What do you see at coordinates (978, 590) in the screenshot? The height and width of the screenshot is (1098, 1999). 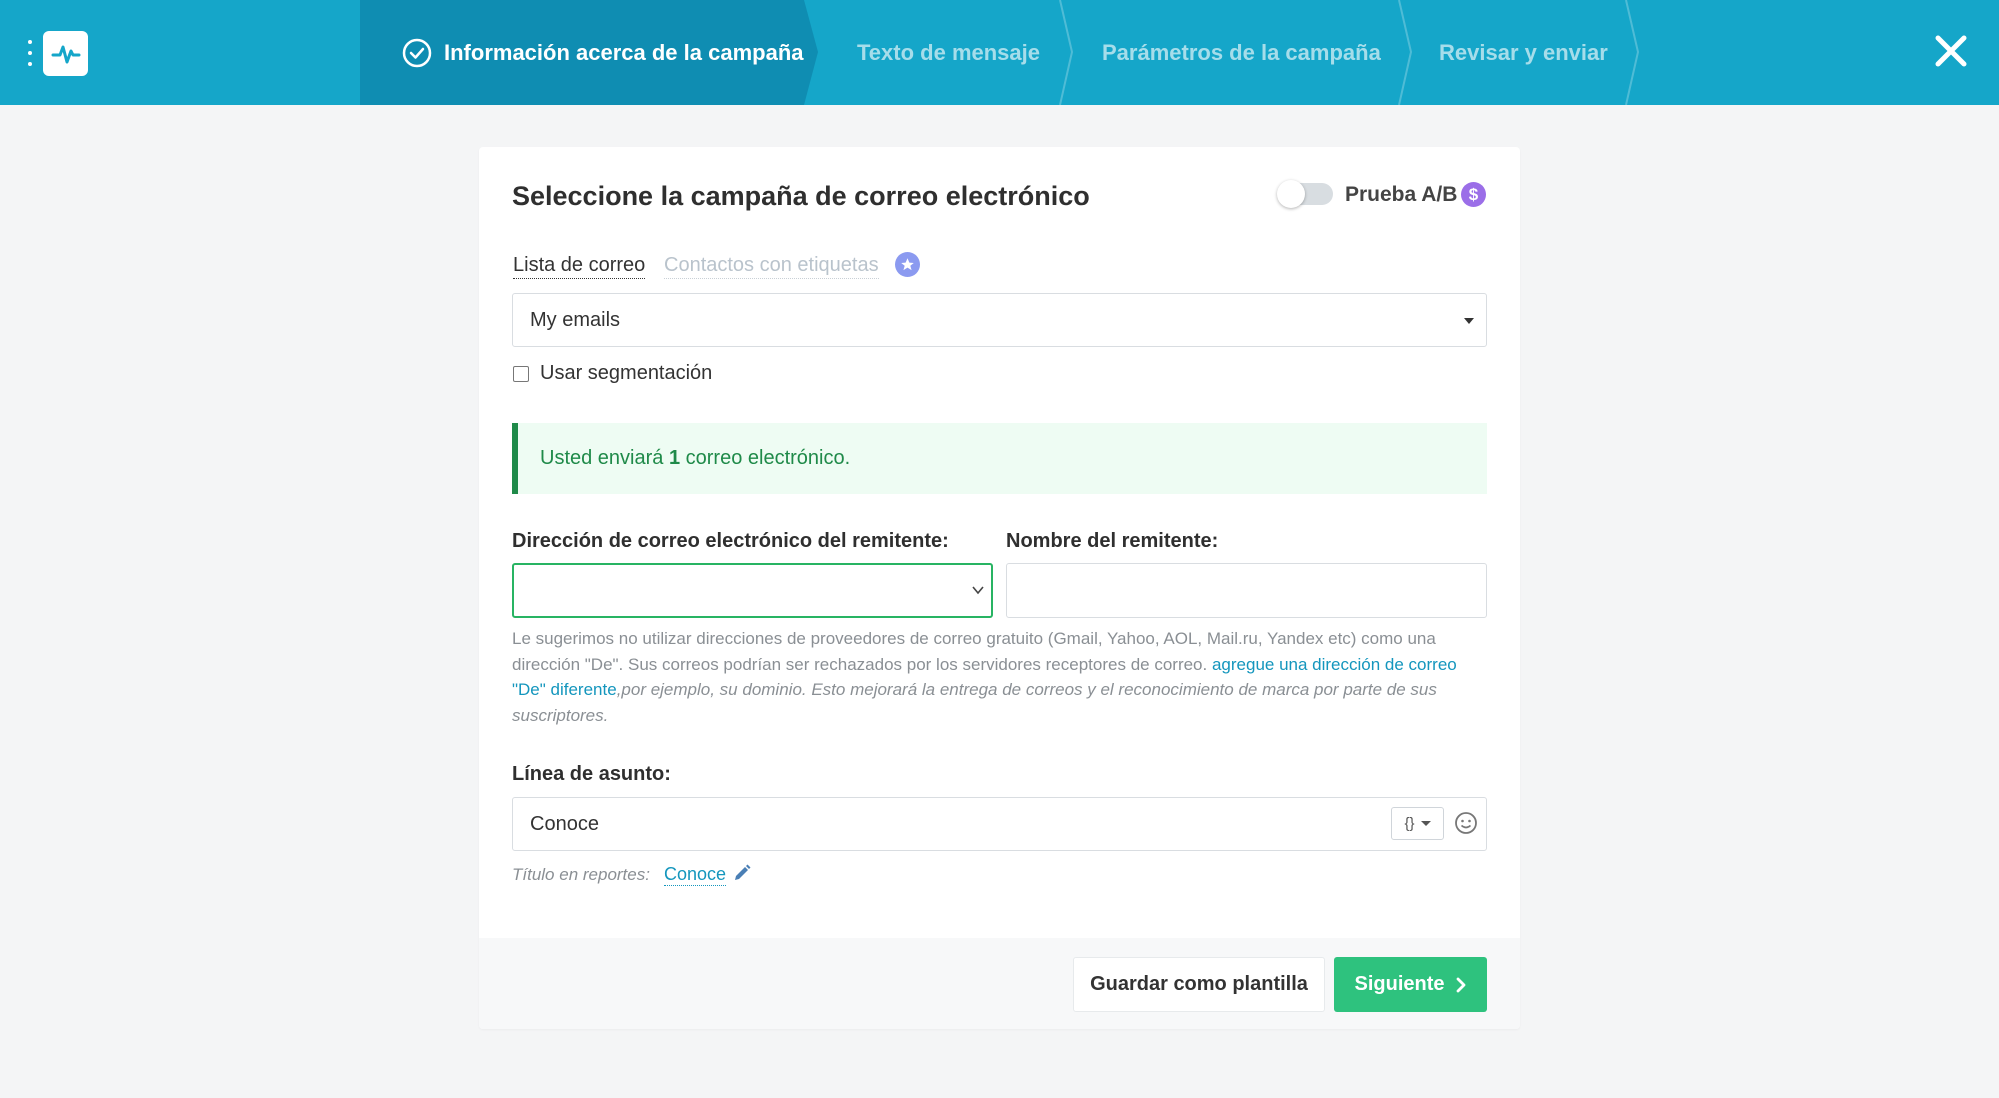 I see `chevron-down-icon` at bounding box center [978, 590].